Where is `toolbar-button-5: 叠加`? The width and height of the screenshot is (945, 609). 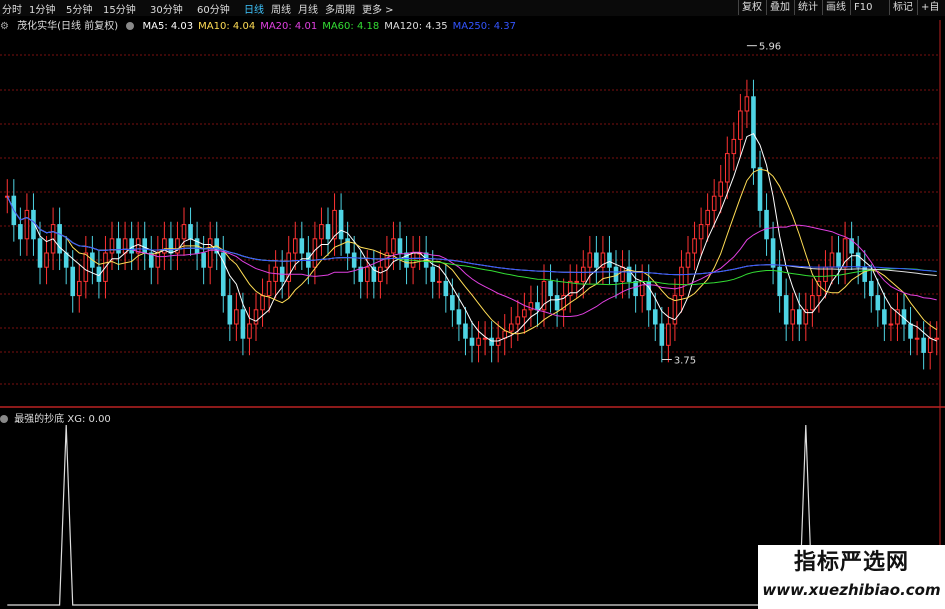 toolbar-button-5: 叠加 is located at coordinates (779, 7).